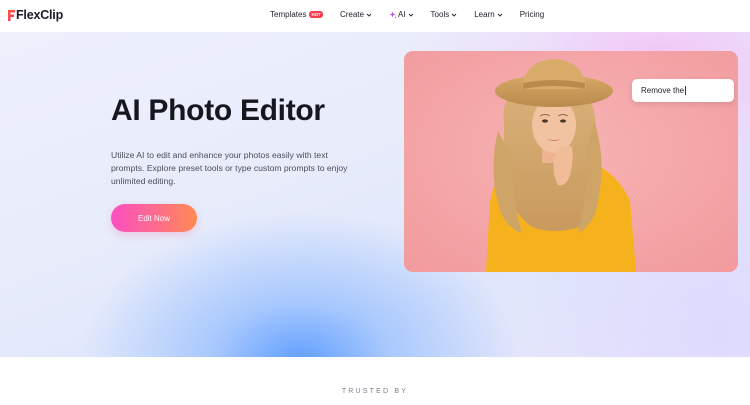 The width and height of the screenshot is (750, 405). I want to click on edit-now-button: Edit Now, so click(154, 218).